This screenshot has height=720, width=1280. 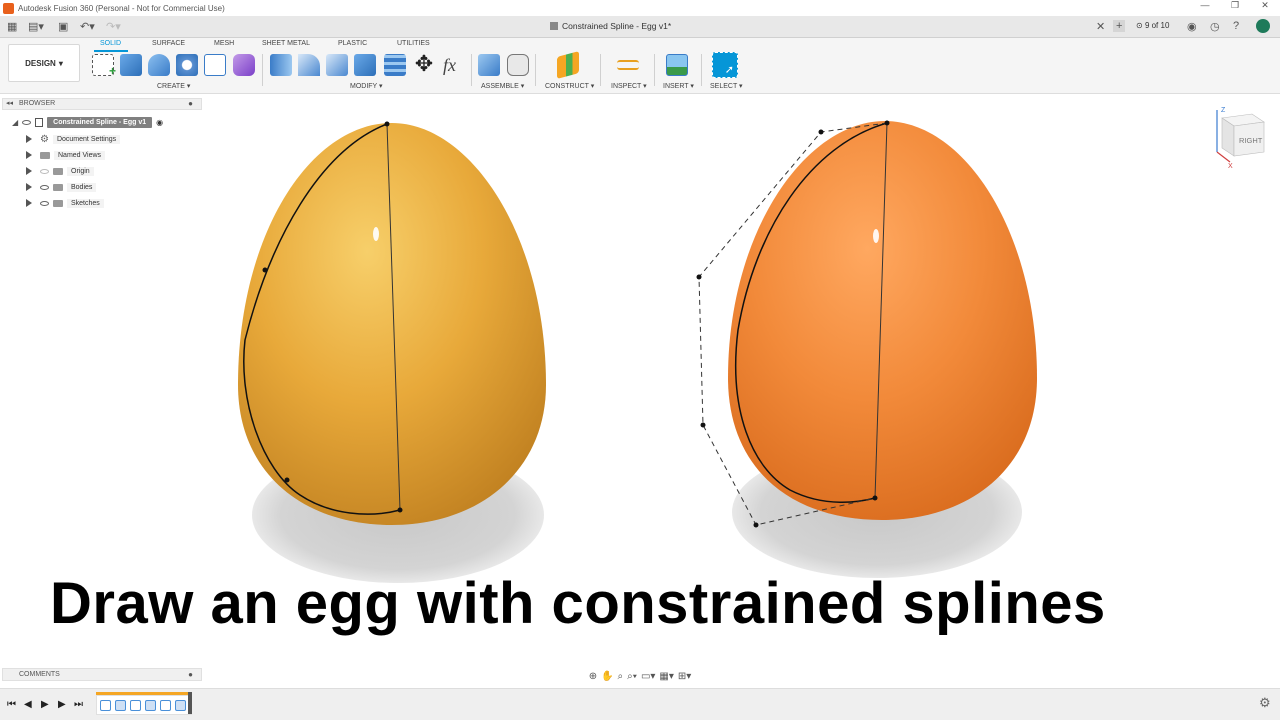 What do you see at coordinates (62, 704) in the screenshot?
I see `step-forward-icon: ▶` at bounding box center [62, 704].